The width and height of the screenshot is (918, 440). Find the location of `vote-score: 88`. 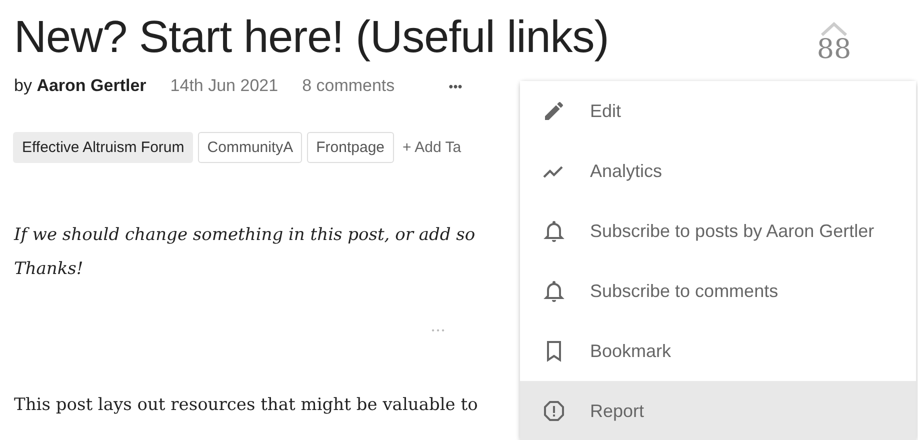

vote-score: 88 is located at coordinates (834, 50).